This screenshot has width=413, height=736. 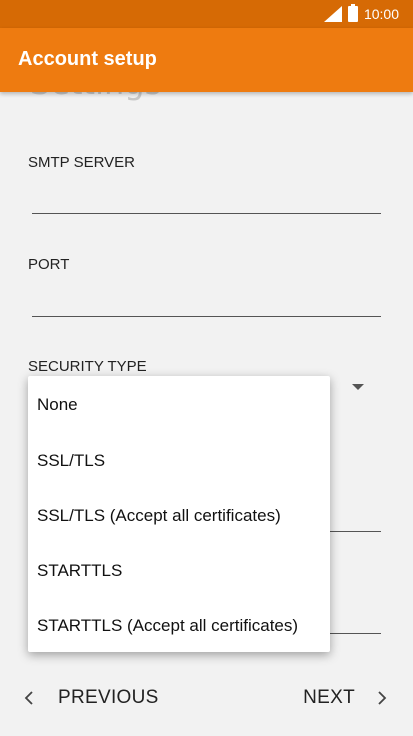 What do you see at coordinates (352, 13) in the screenshot?
I see `battery-icon` at bounding box center [352, 13].